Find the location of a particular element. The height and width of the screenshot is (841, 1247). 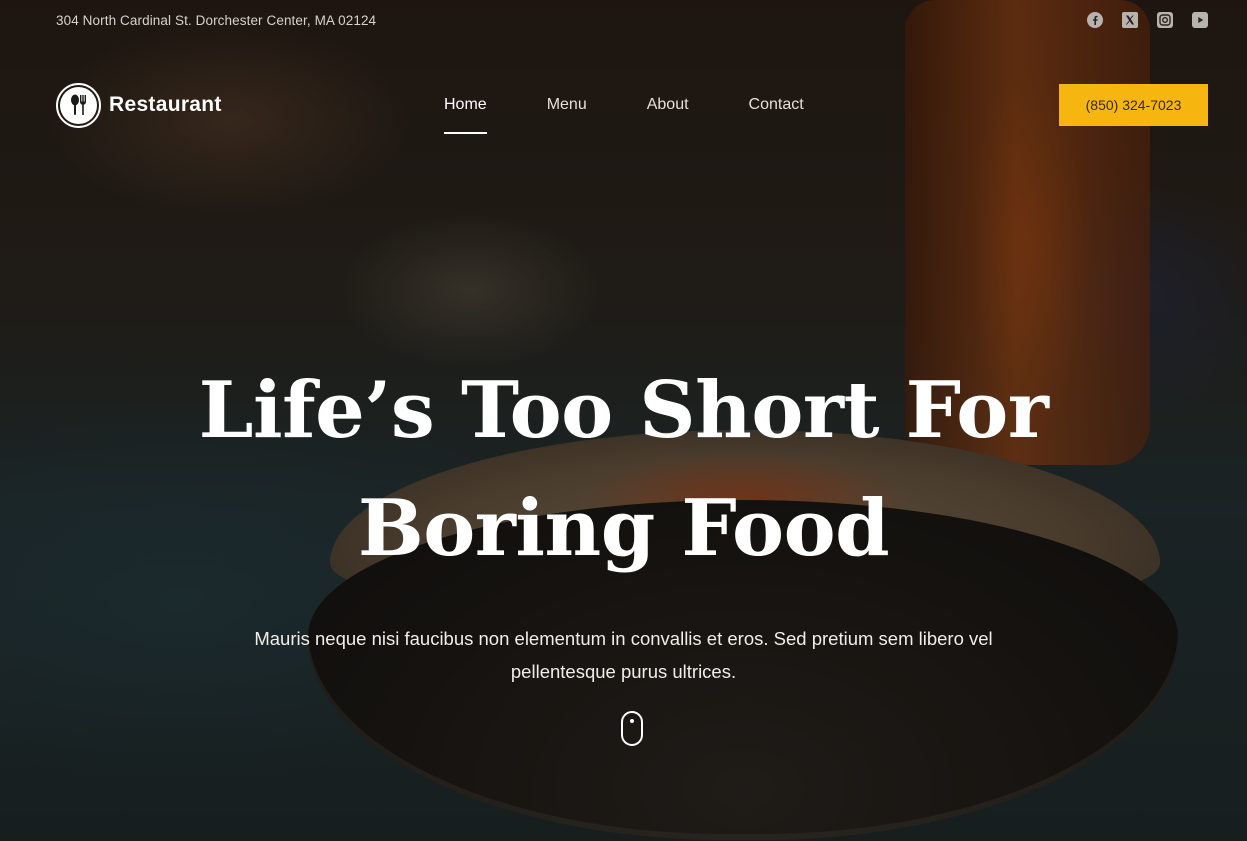

brand-logo-link: Restaurant is located at coordinates (139, 105).